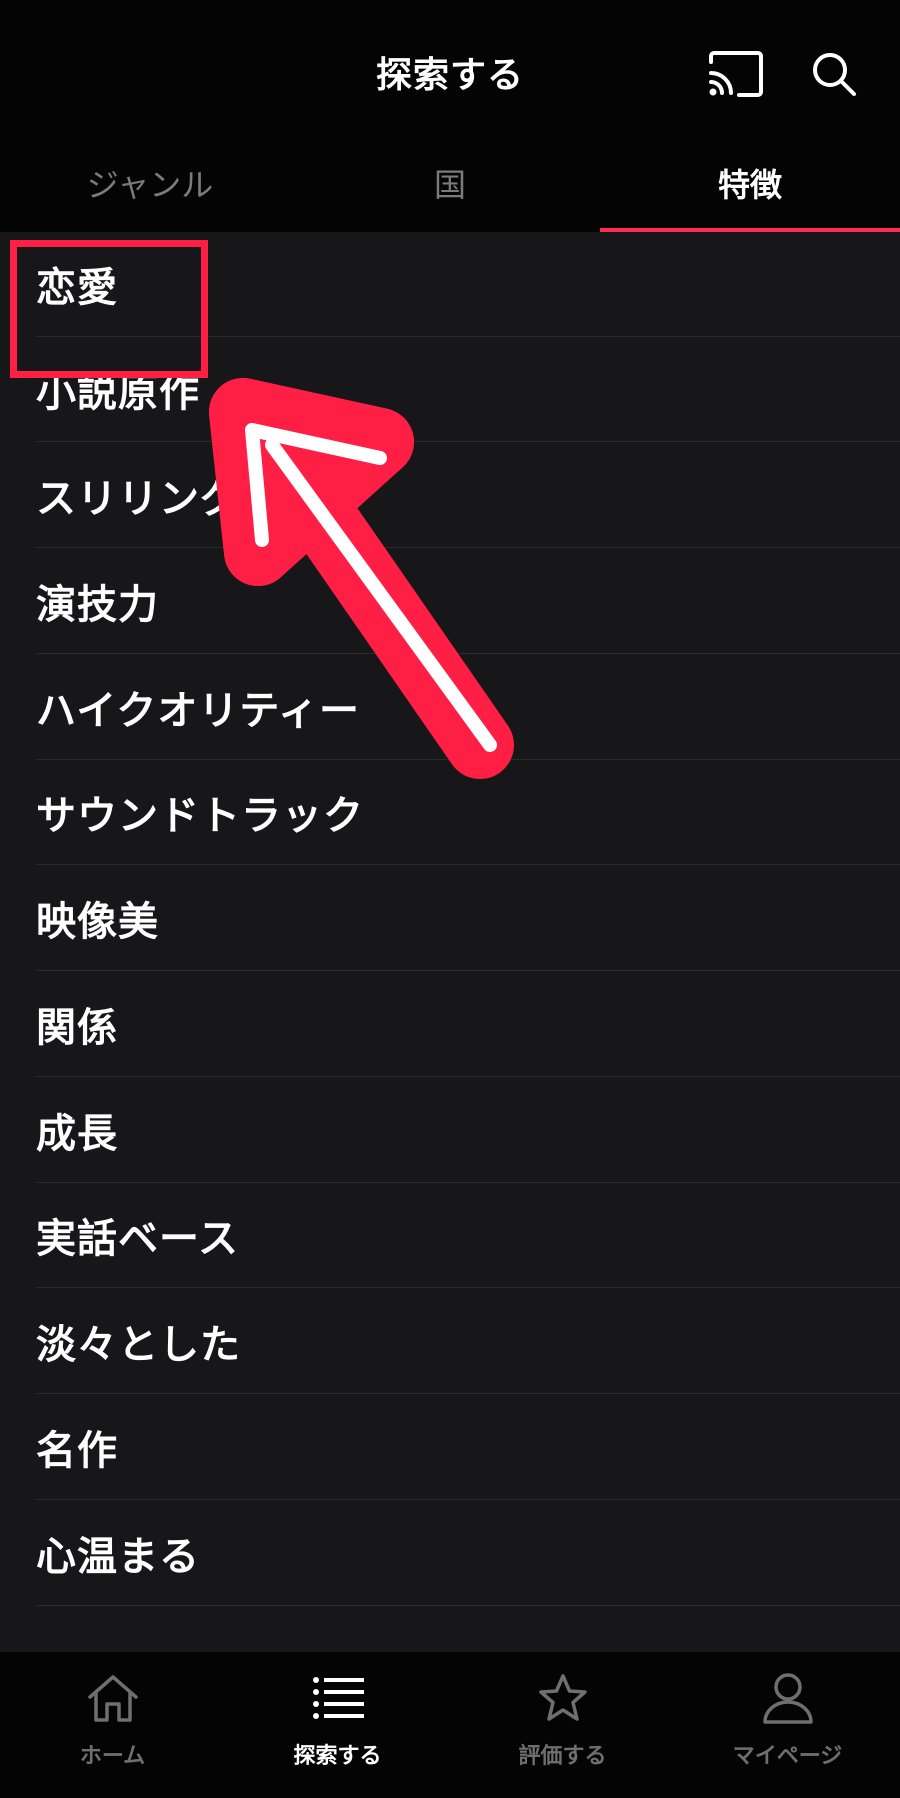 Image resolution: width=900 pixels, height=1798 pixels. I want to click on nav-rate: 評価する, so click(562, 1725).